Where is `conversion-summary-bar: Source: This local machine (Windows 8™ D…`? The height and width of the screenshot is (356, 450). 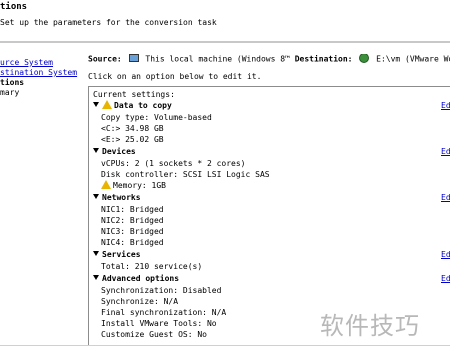
conversion-summary-bar: Source: This local machine (Windows 8™ D… is located at coordinates (269, 60).